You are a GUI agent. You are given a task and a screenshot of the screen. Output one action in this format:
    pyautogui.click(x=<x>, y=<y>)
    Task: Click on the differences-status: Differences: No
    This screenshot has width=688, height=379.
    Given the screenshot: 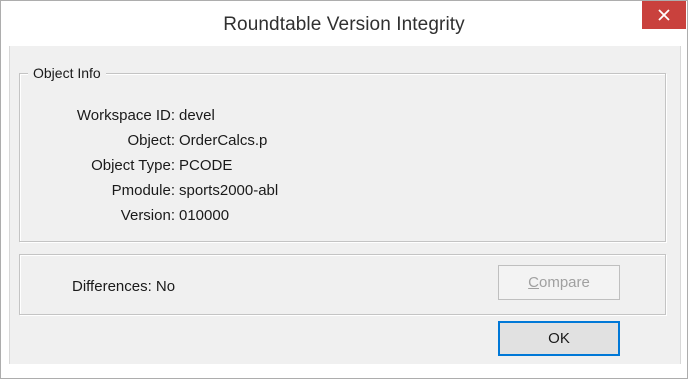 What is the action you would take?
    pyautogui.click(x=124, y=286)
    